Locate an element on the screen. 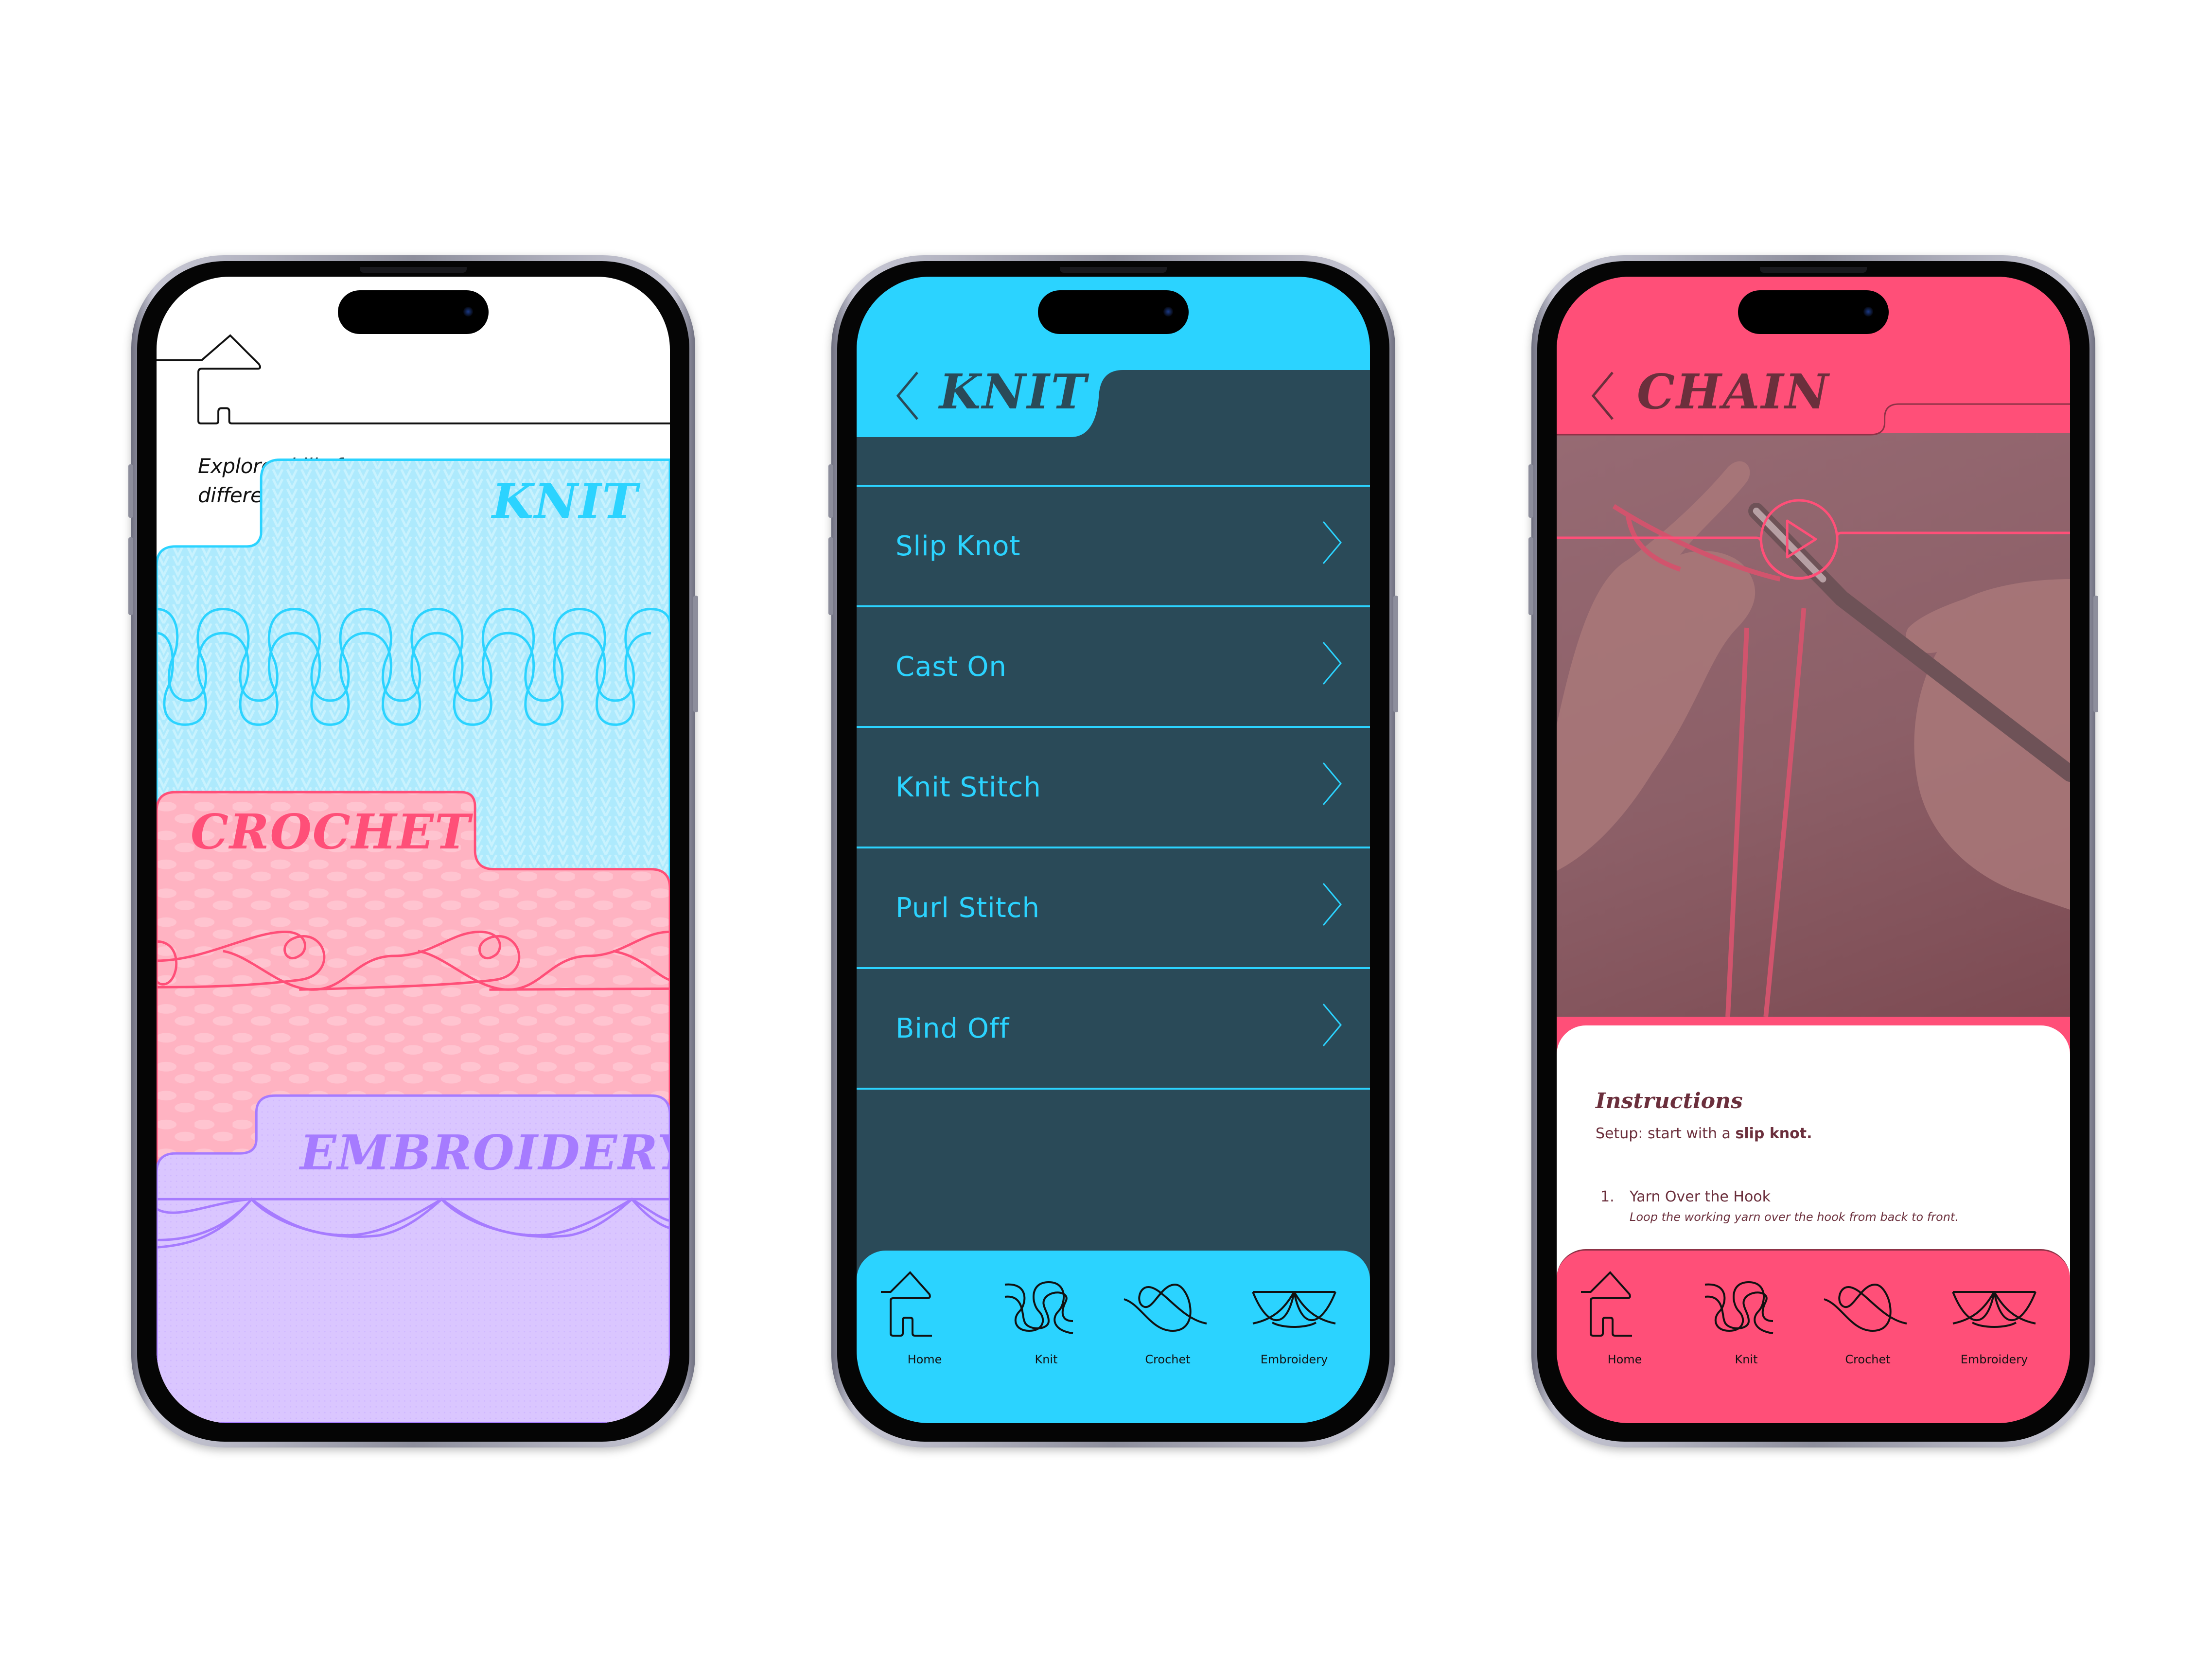  category-title-knit: KNIT is located at coordinates (565, 501).